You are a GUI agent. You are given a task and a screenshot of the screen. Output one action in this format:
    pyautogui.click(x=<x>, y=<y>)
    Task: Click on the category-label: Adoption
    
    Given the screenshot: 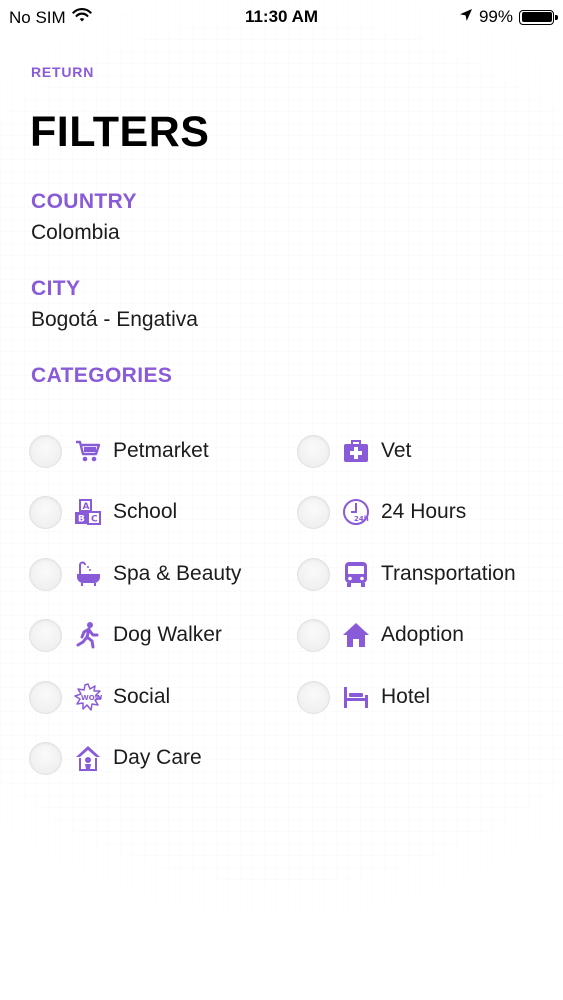 What is the action you would take?
    pyautogui.click(x=422, y=634)
    